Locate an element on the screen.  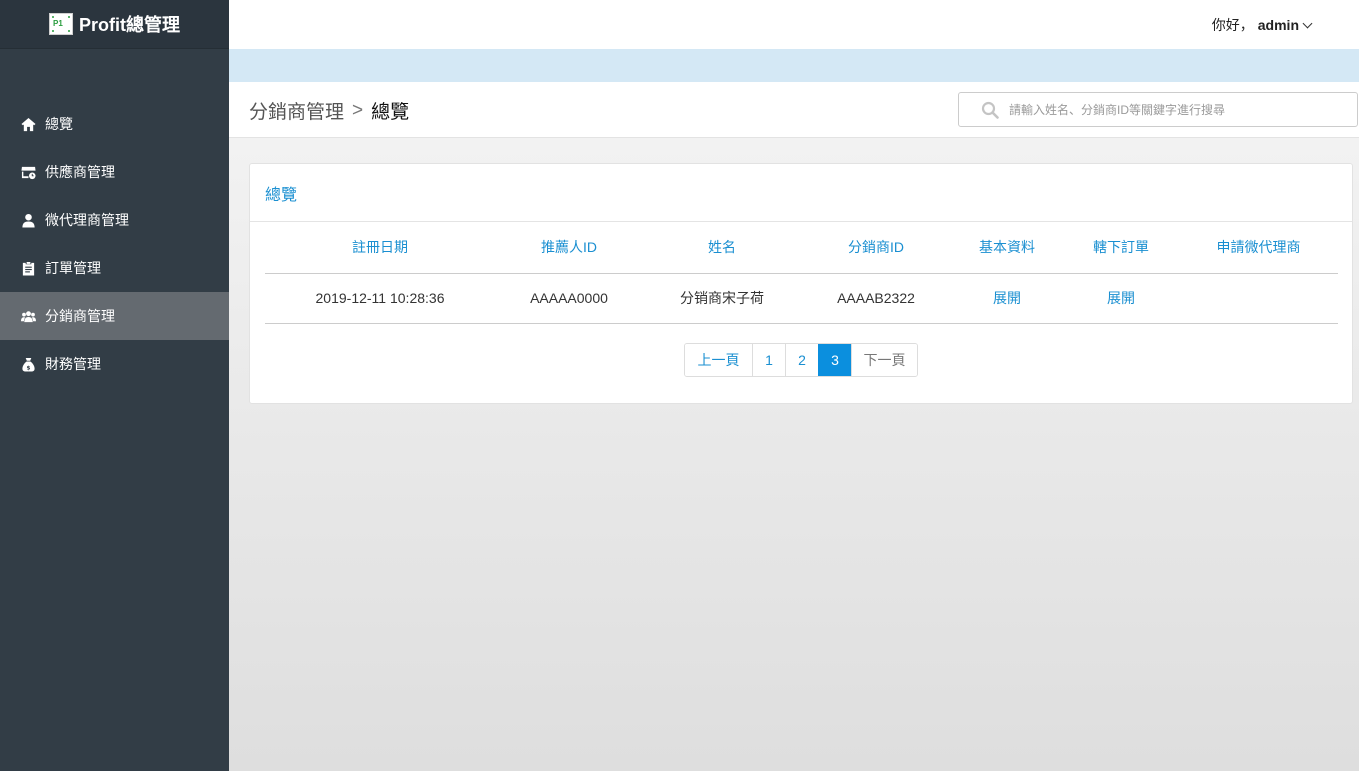
sidebar-nav: 總覽 供應商管理 微代理商管理 訂單管理 分銷商管理 $ 財務管理 is located at coordinates (114, 244).